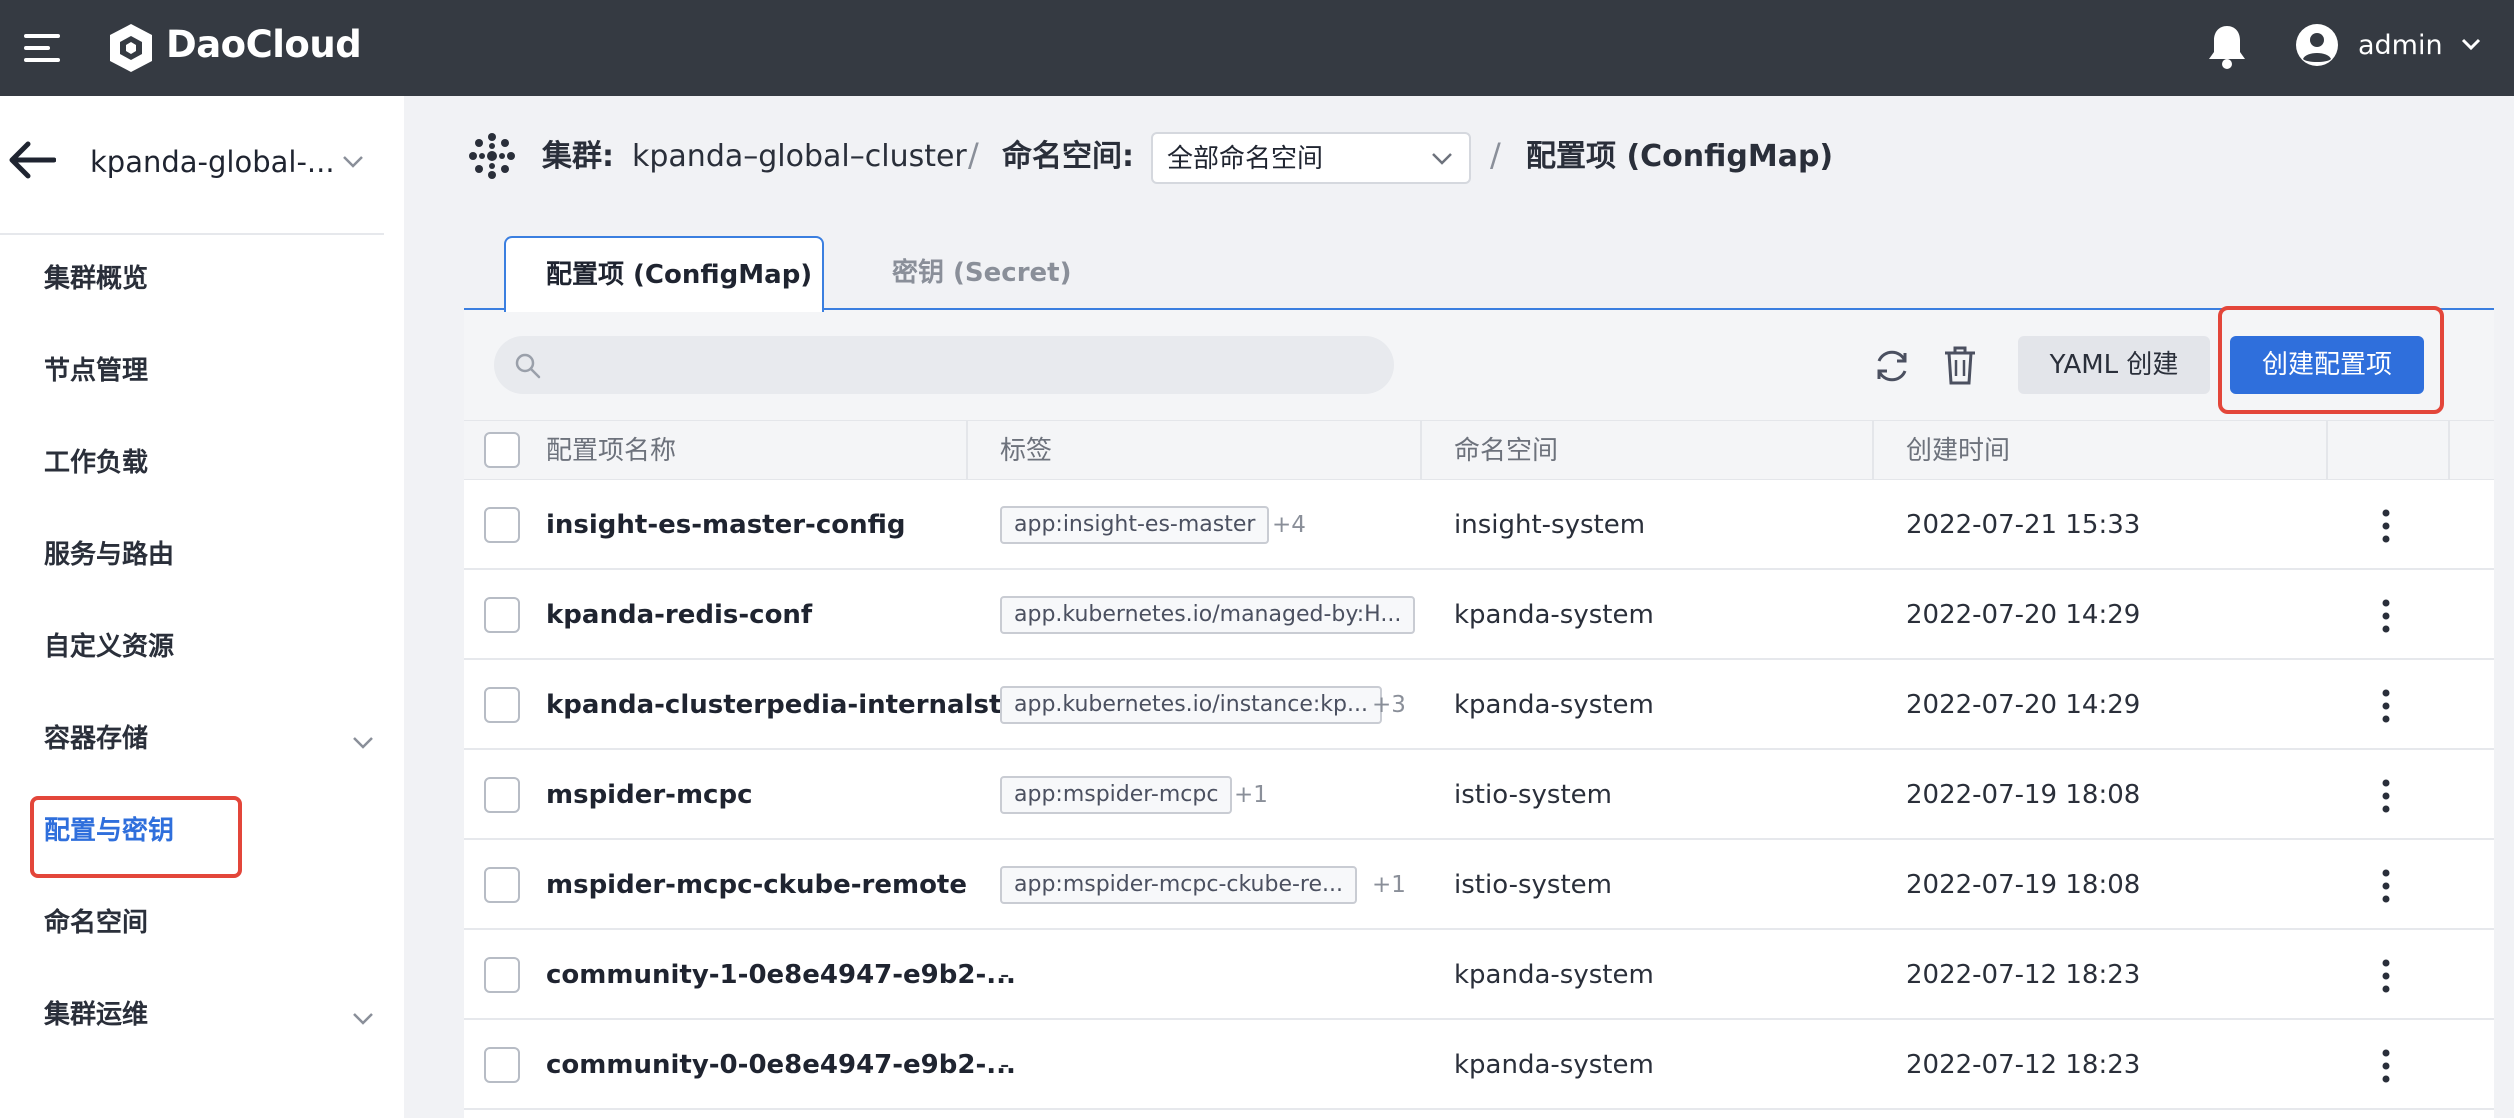 The width and height of the screenshot is (2514, 1118). Describe the element at coordinates (96, 371) in the screenshot. I see `sidebar-item-nodes: 节点管理` at that location.